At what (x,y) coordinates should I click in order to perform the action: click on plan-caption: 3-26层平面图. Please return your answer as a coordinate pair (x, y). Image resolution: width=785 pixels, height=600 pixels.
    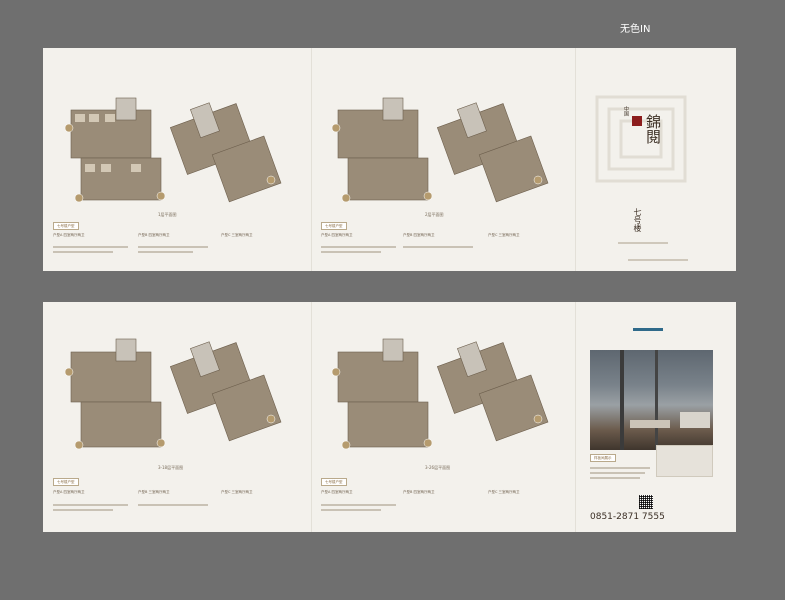
    Looking at the image, I should click on (438, 467).